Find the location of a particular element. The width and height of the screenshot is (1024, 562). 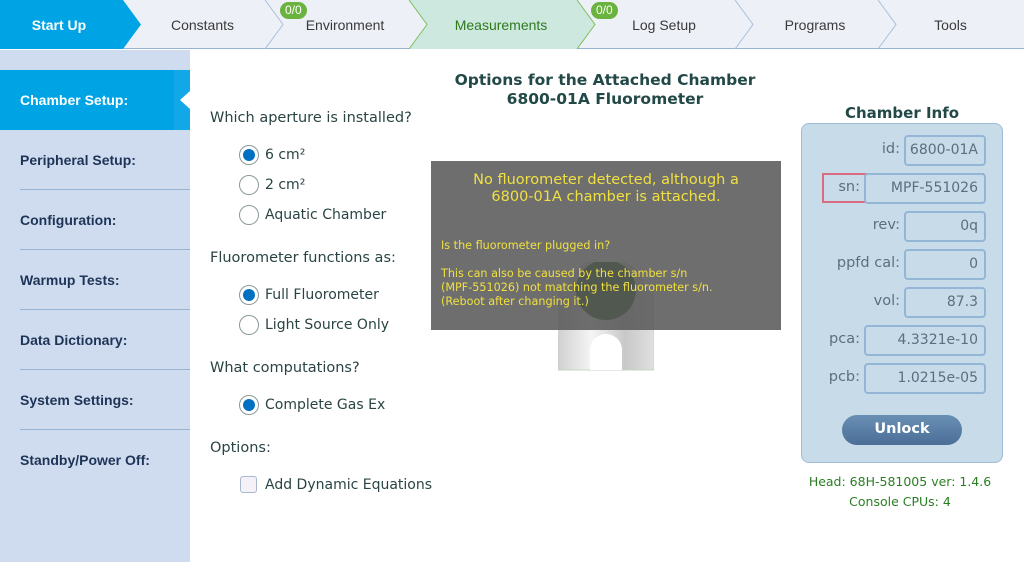

console-cpus-status: Console CPUs: 4 is located at coordinates (900, 501).